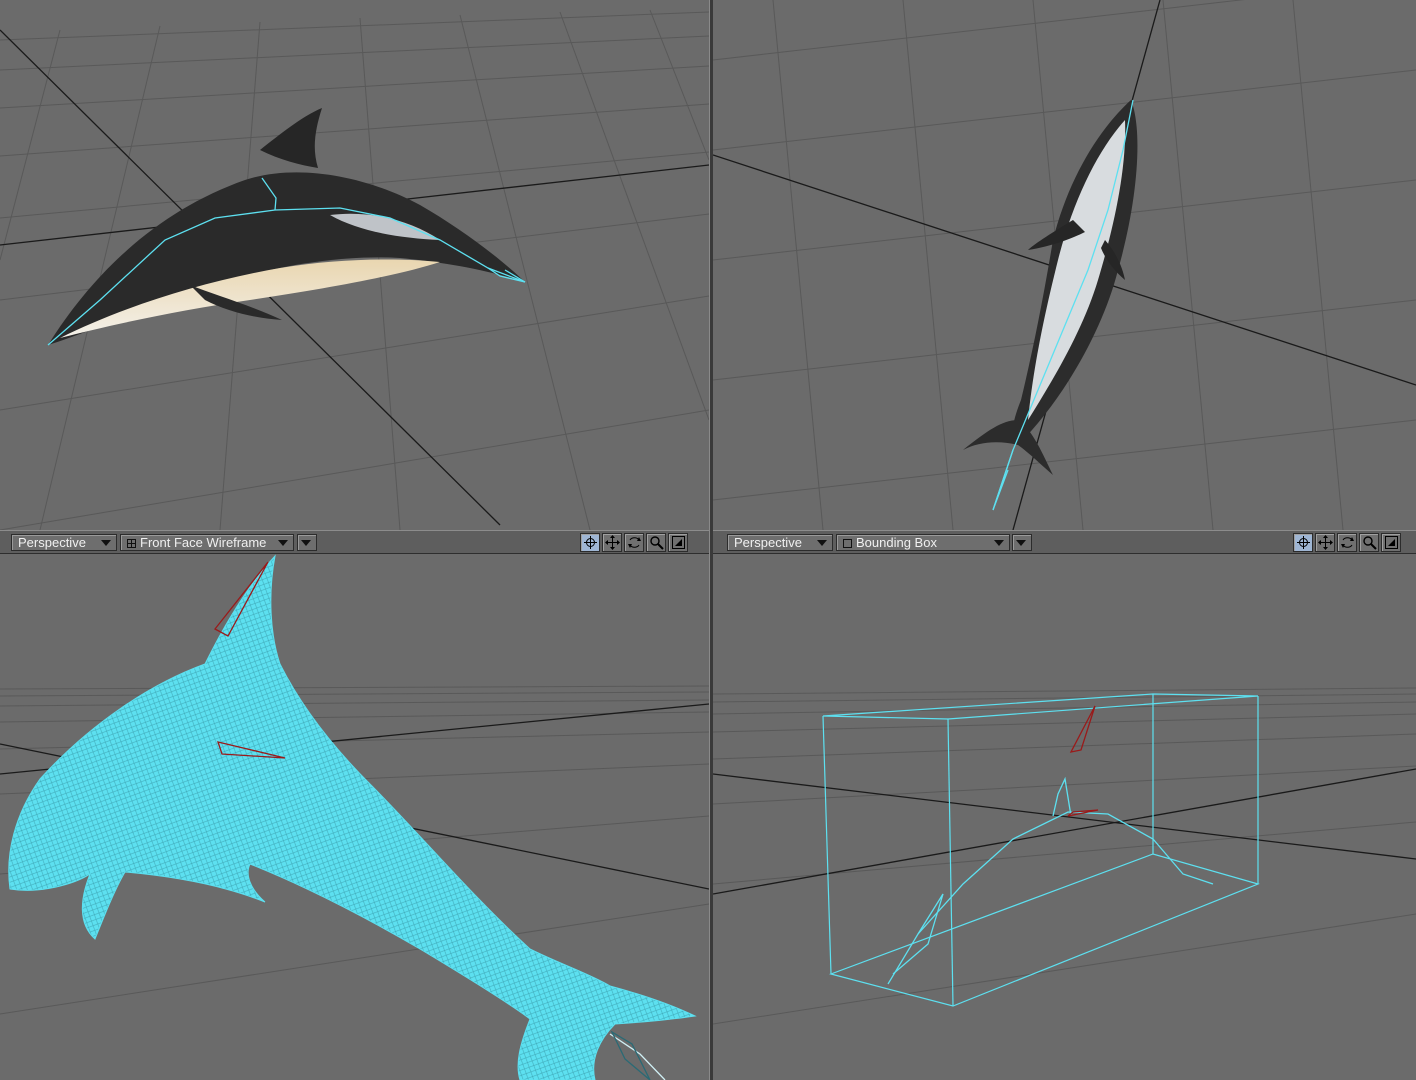 This screenshot has height=1080, width=1416. What do you see at coordinates (1064, 542) in the screenshot?
I see `viewport-toolbar-right: Perspective Bounding Box` at bounding box center [1064, 542].